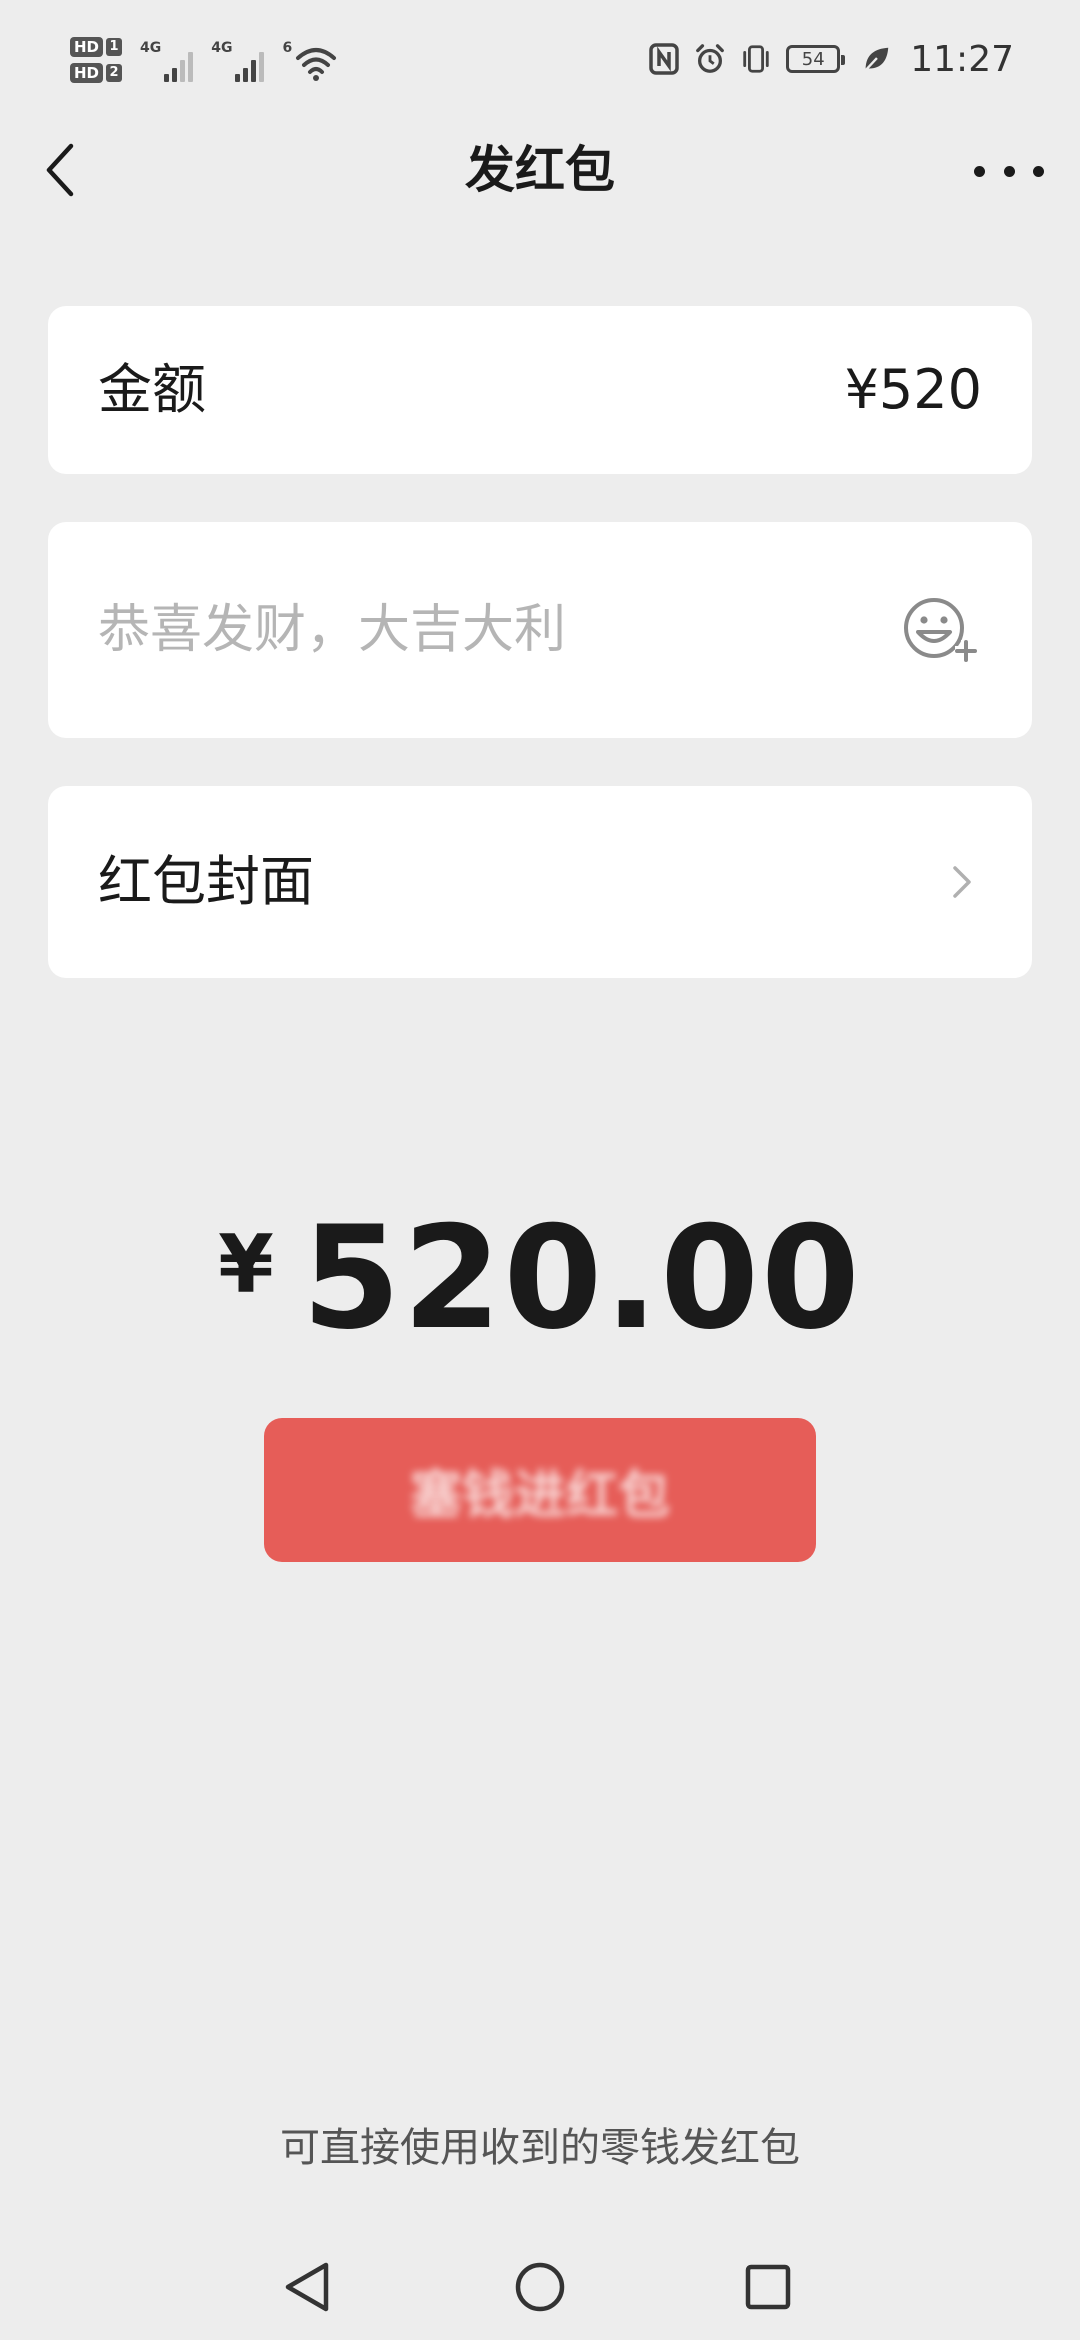 This screenshot has height=2340, width=1080. What do you see at coordinates (206, 881) in the screenshot?
I see `cover-label: 红包封面` at bounding box center [206, 881].